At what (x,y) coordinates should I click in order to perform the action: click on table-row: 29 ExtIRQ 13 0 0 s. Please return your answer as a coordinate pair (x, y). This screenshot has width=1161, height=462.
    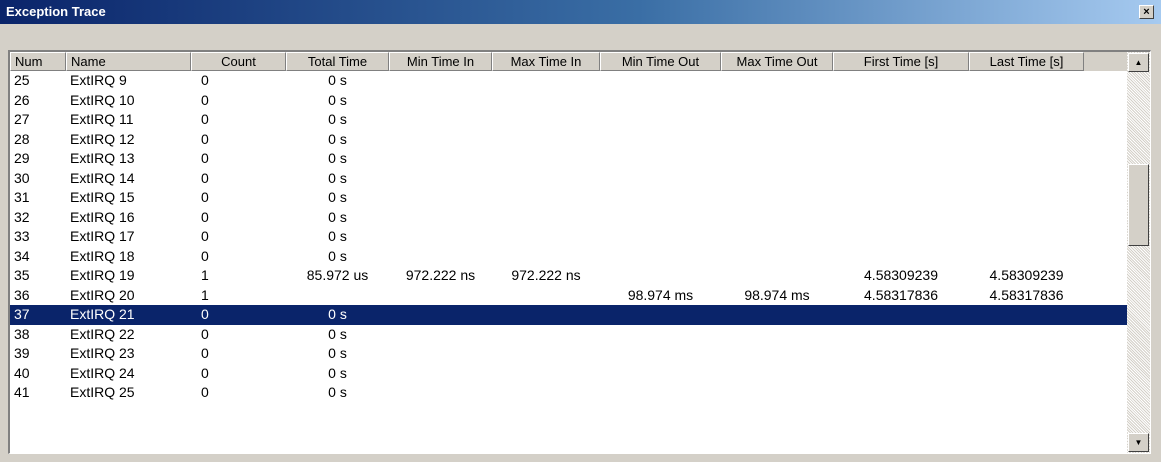
    Looking at the image, I should click on (568, 159).